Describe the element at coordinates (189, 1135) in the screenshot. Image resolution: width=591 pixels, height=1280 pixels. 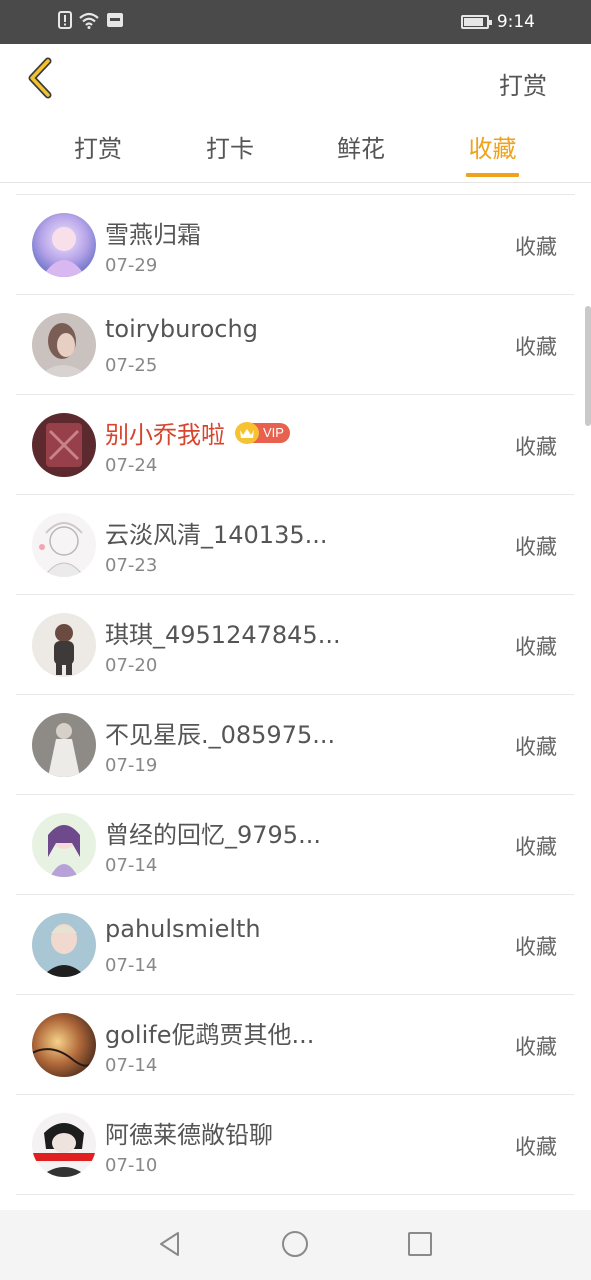
I see `user-name: 阿德莱德敞铅聊` at that location.